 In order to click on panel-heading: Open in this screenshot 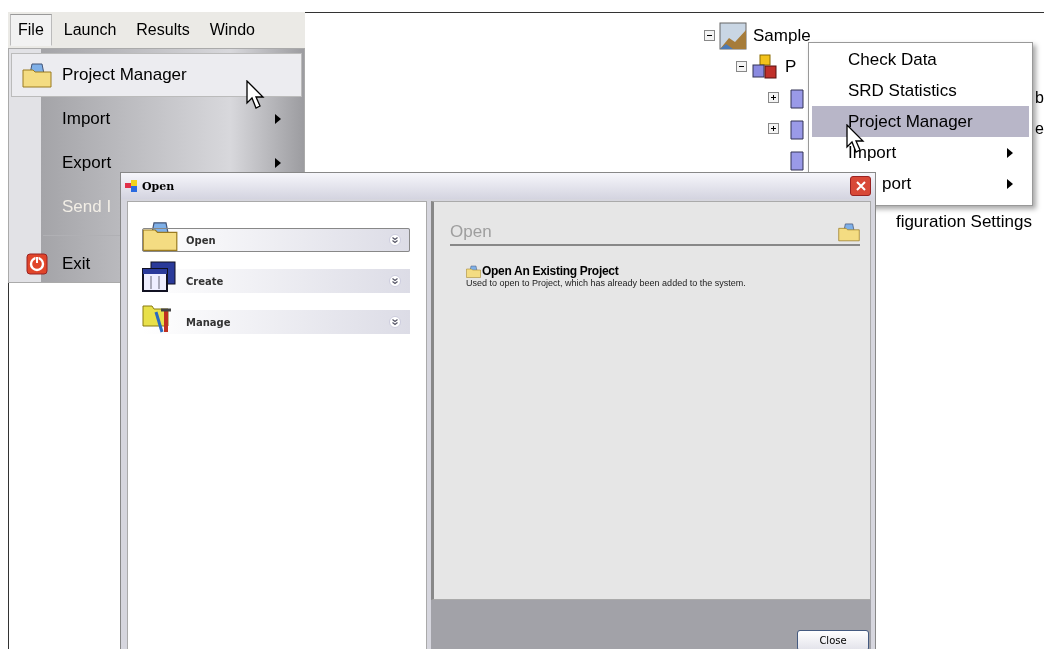, I will do `click(471, 232)`.